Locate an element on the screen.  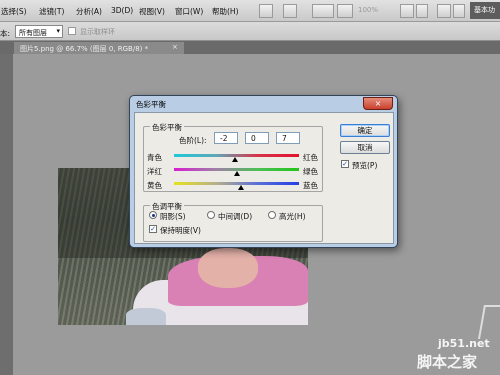
midtones-label: 中间调(D) is located at coordinates (235, 216).